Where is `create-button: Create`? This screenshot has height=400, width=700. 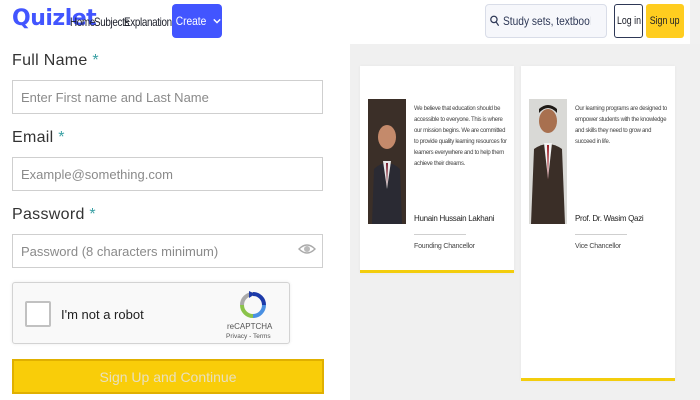 create-button: Create is located at coordinates (197, 21).